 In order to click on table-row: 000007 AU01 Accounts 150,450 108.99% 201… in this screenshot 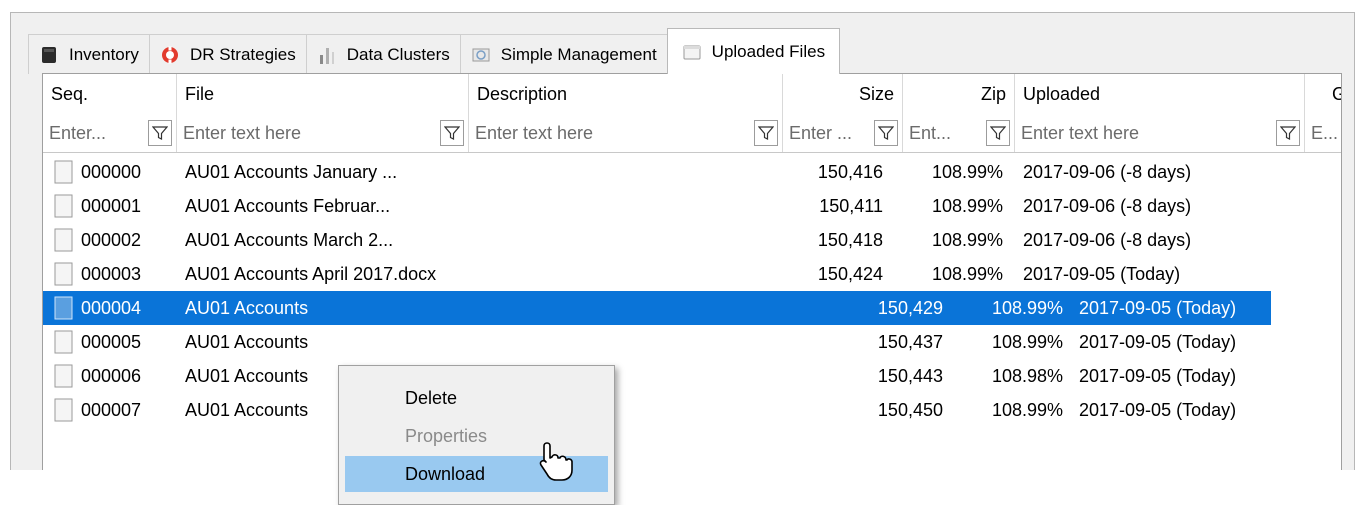, I will do `click(692, 410)`.